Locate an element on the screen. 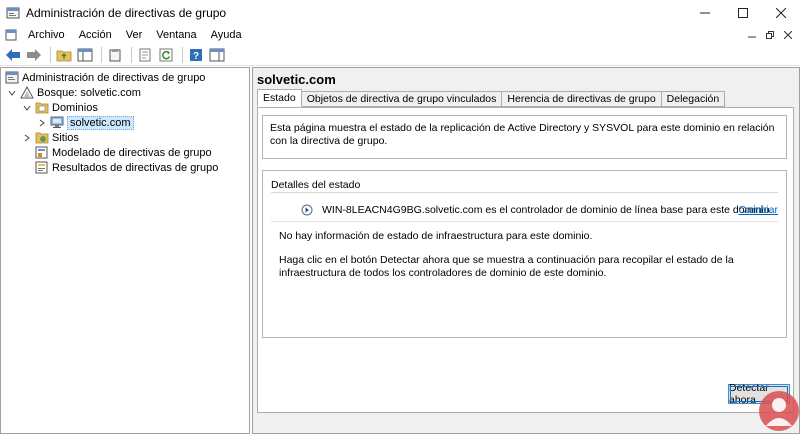 This screenshot has height=434, width=800. window-controls is located at coordinates (743, 13).